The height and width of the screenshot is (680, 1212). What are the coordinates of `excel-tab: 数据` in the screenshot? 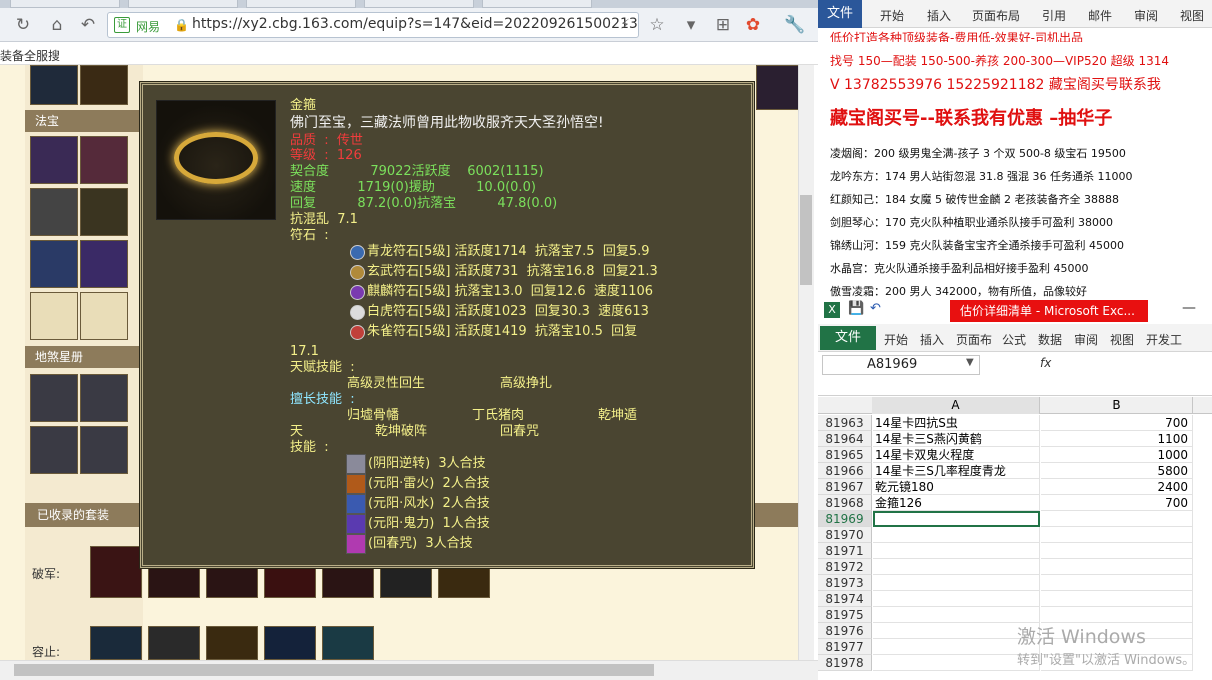 It's located at (1050, 339).